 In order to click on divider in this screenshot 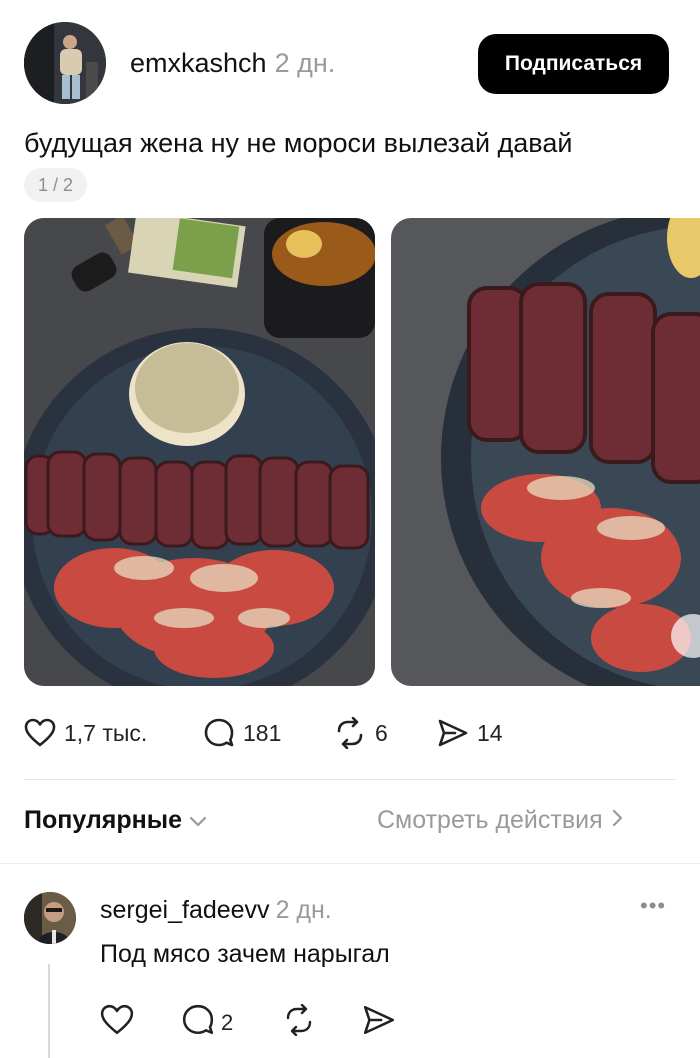, I will do `click(350, 779)`.